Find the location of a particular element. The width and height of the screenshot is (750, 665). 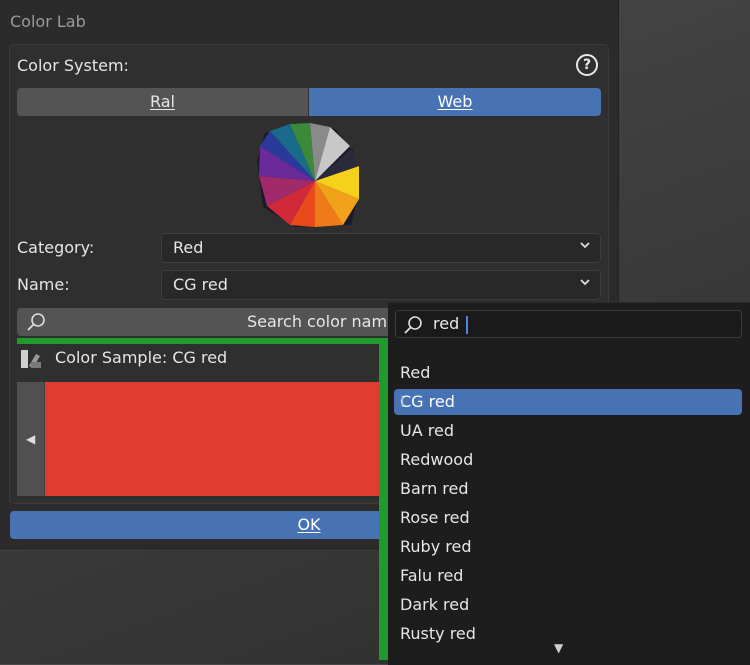

option-rose-red: Rose red is located at coordinates (568, 518).